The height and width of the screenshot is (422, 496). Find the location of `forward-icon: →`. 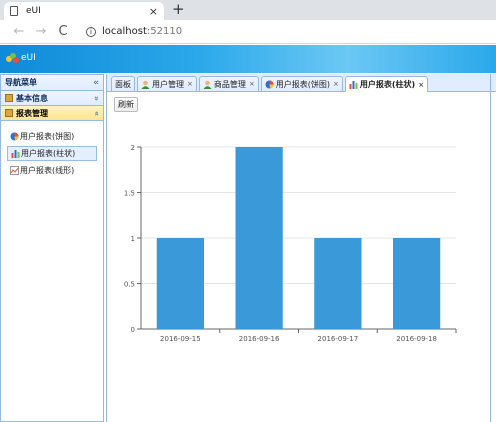

forward-icon: → is located at coordinates (41, 31).